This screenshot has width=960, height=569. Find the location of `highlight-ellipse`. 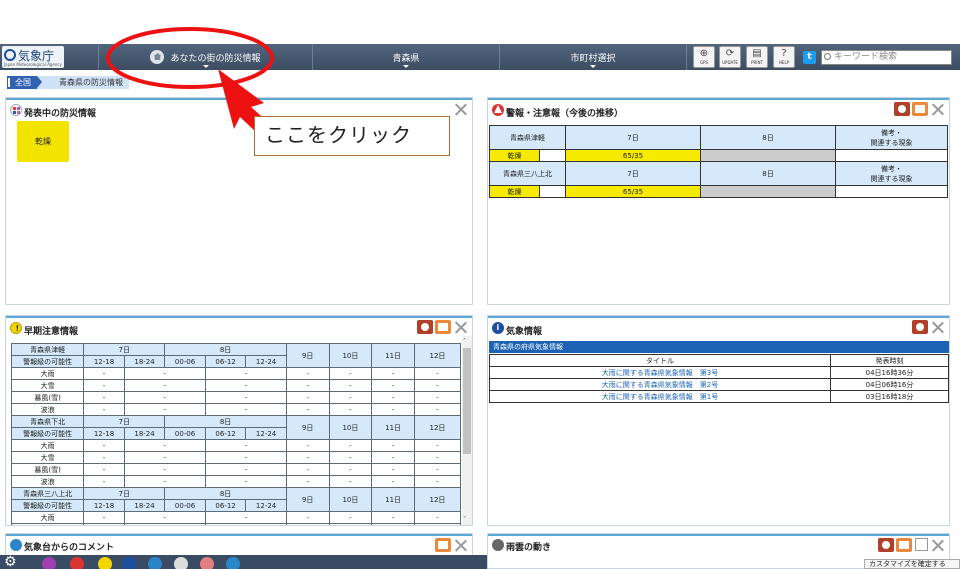

highlight-ellipse is located at coordinates (190, 58).